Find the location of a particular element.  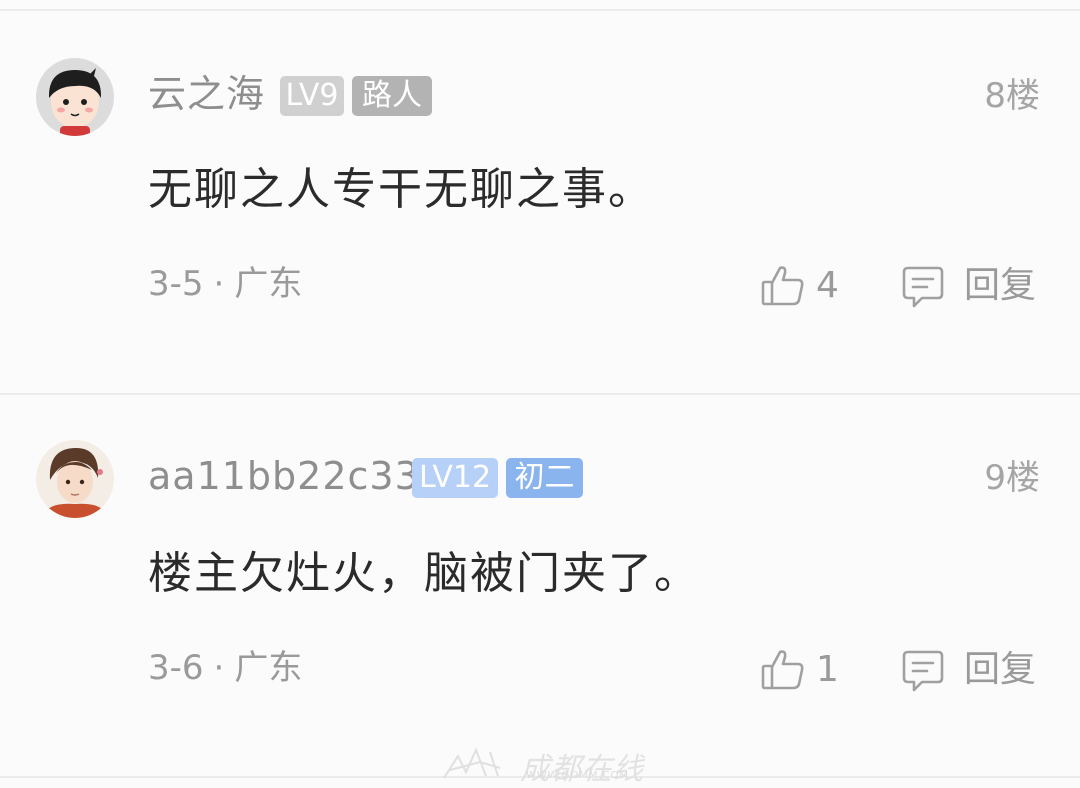

floor-number: 9楼 is located at coordinates (1012, 478).